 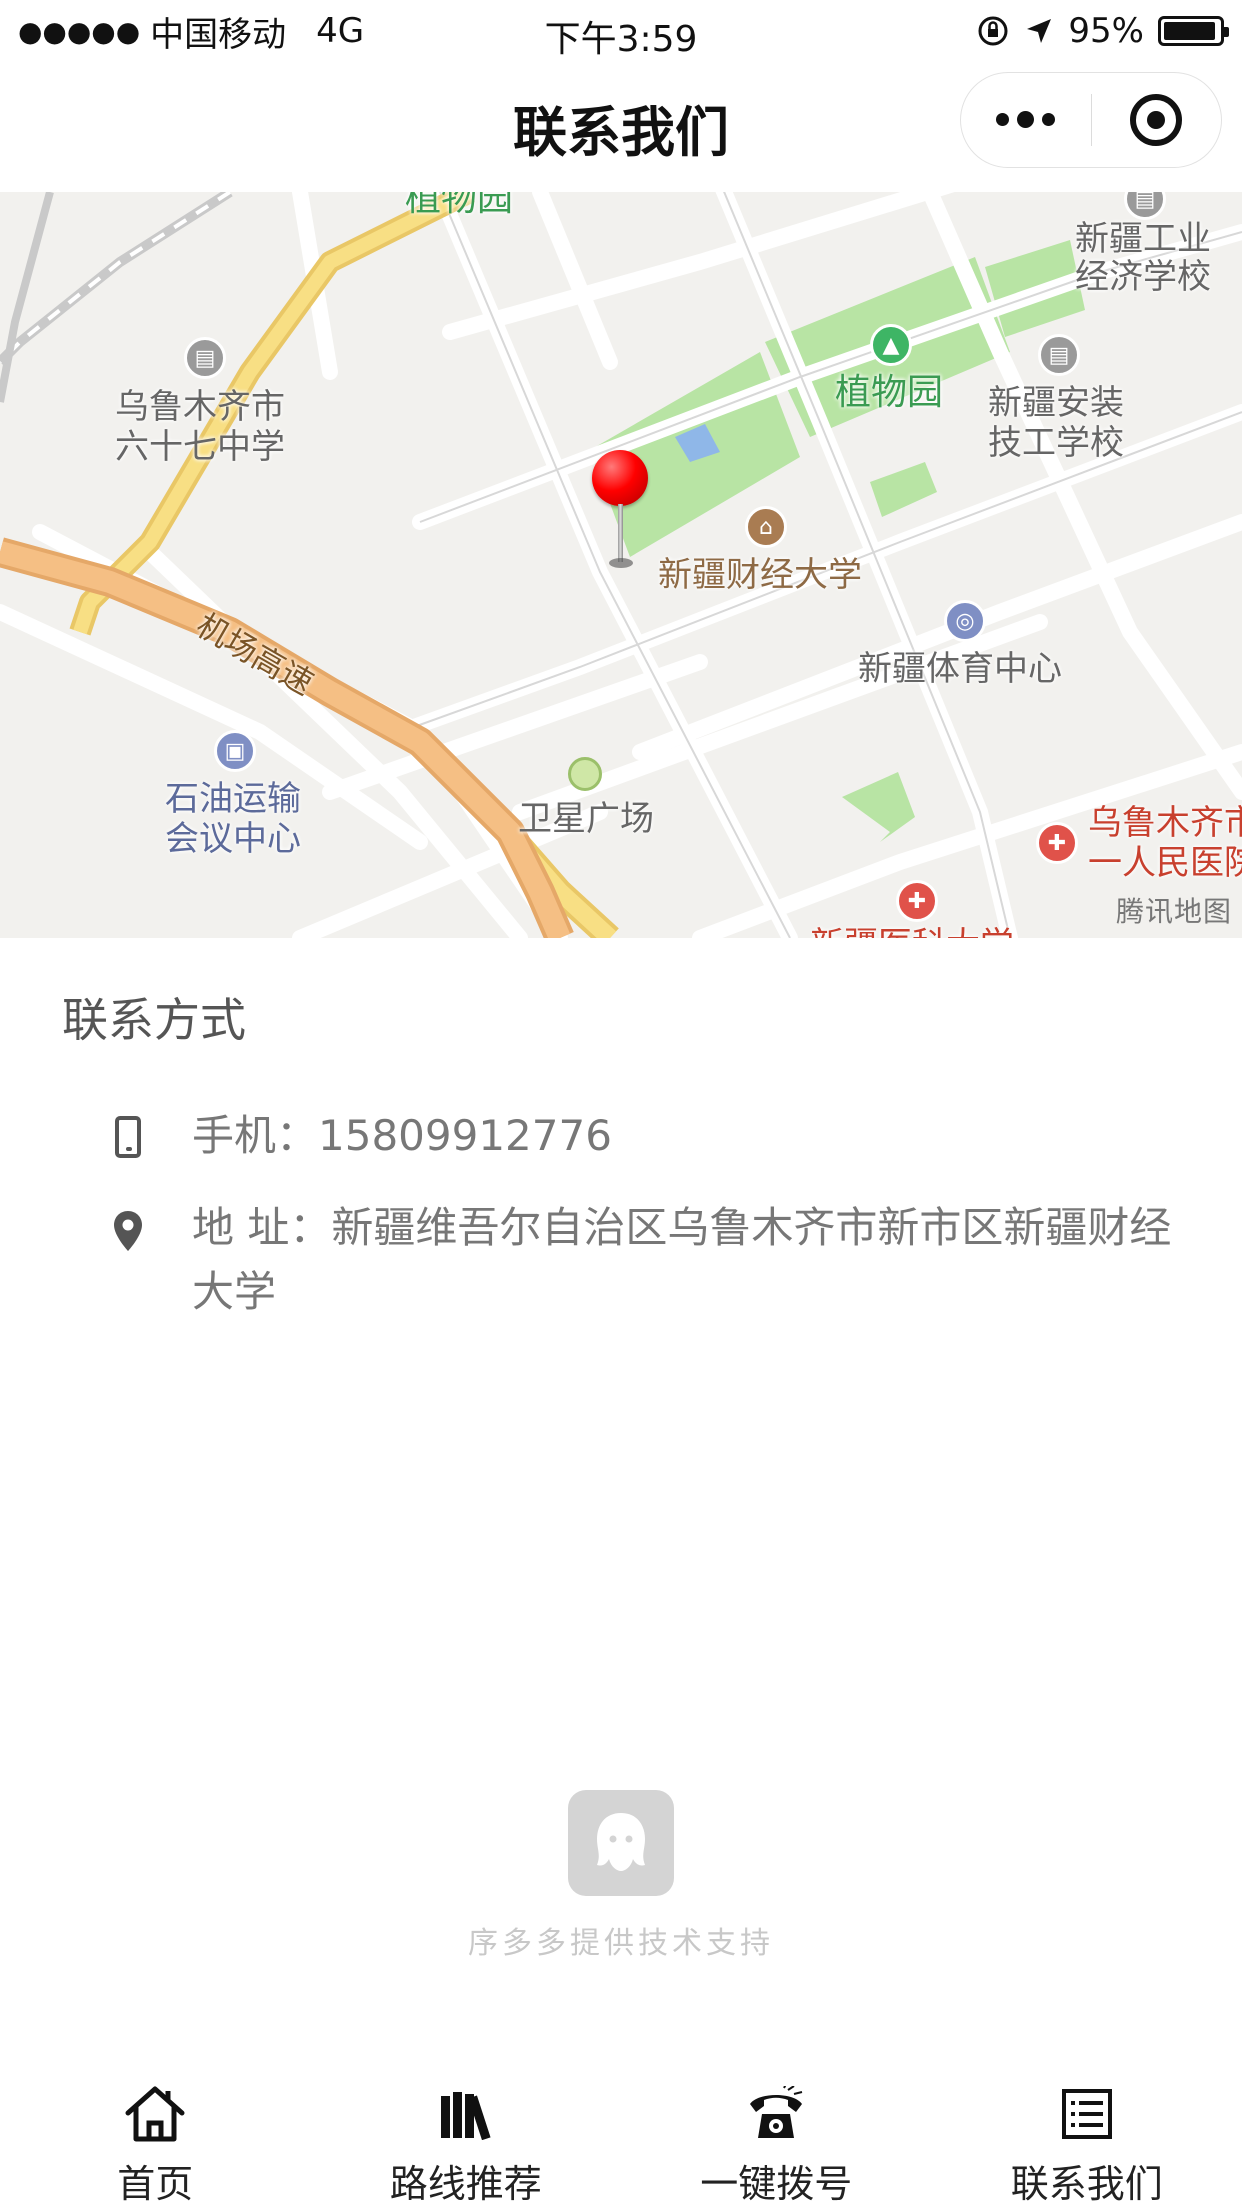 I want to click on tech-support-text: 序多多提供技术支持, so click(x=621, y=1943).